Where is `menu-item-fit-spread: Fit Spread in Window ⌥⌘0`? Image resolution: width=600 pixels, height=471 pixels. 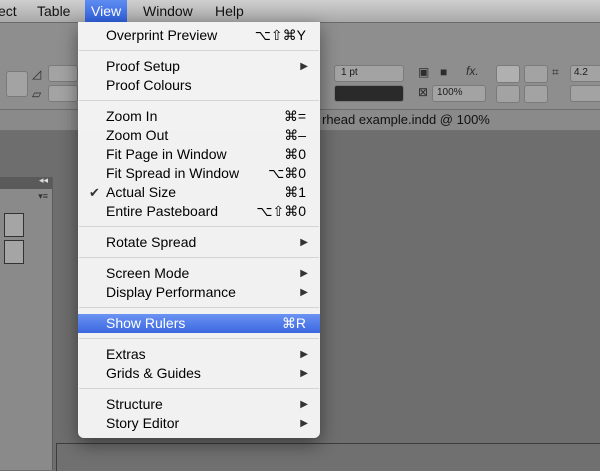
menu-item-fit-spread: Fit Spread in Window ⌥⌘0 is located at coordinates (199, 173).